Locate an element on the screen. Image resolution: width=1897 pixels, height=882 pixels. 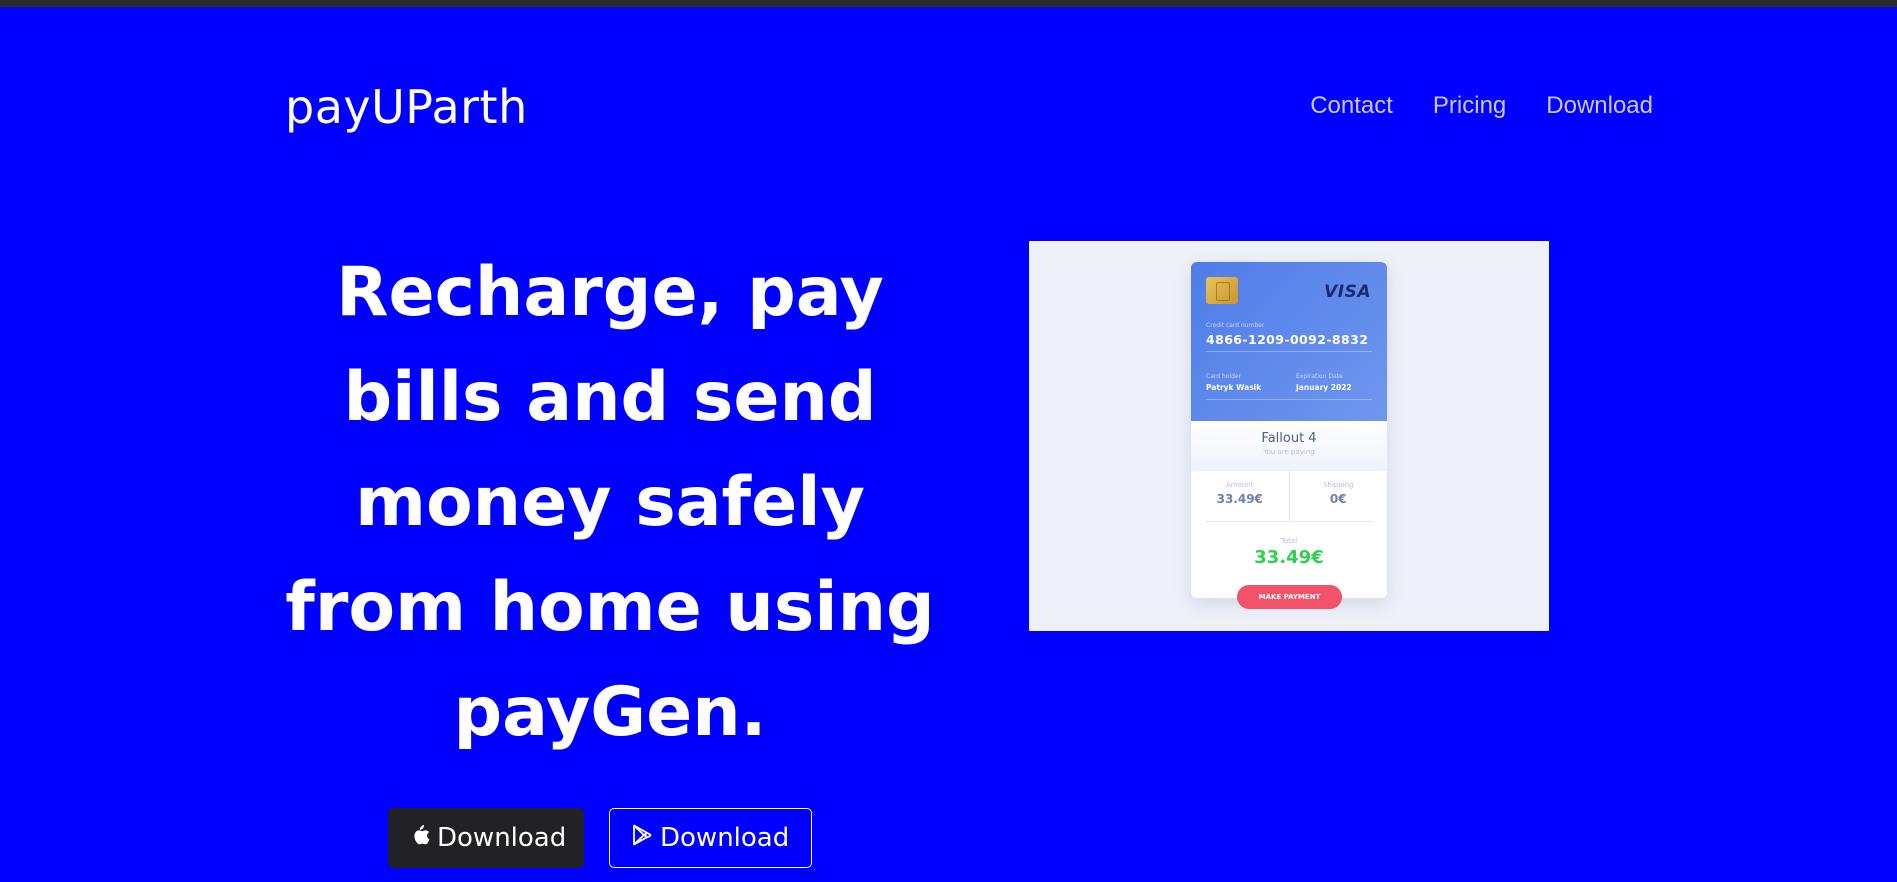
total-label: Total is located at coordinates (1289, 541).